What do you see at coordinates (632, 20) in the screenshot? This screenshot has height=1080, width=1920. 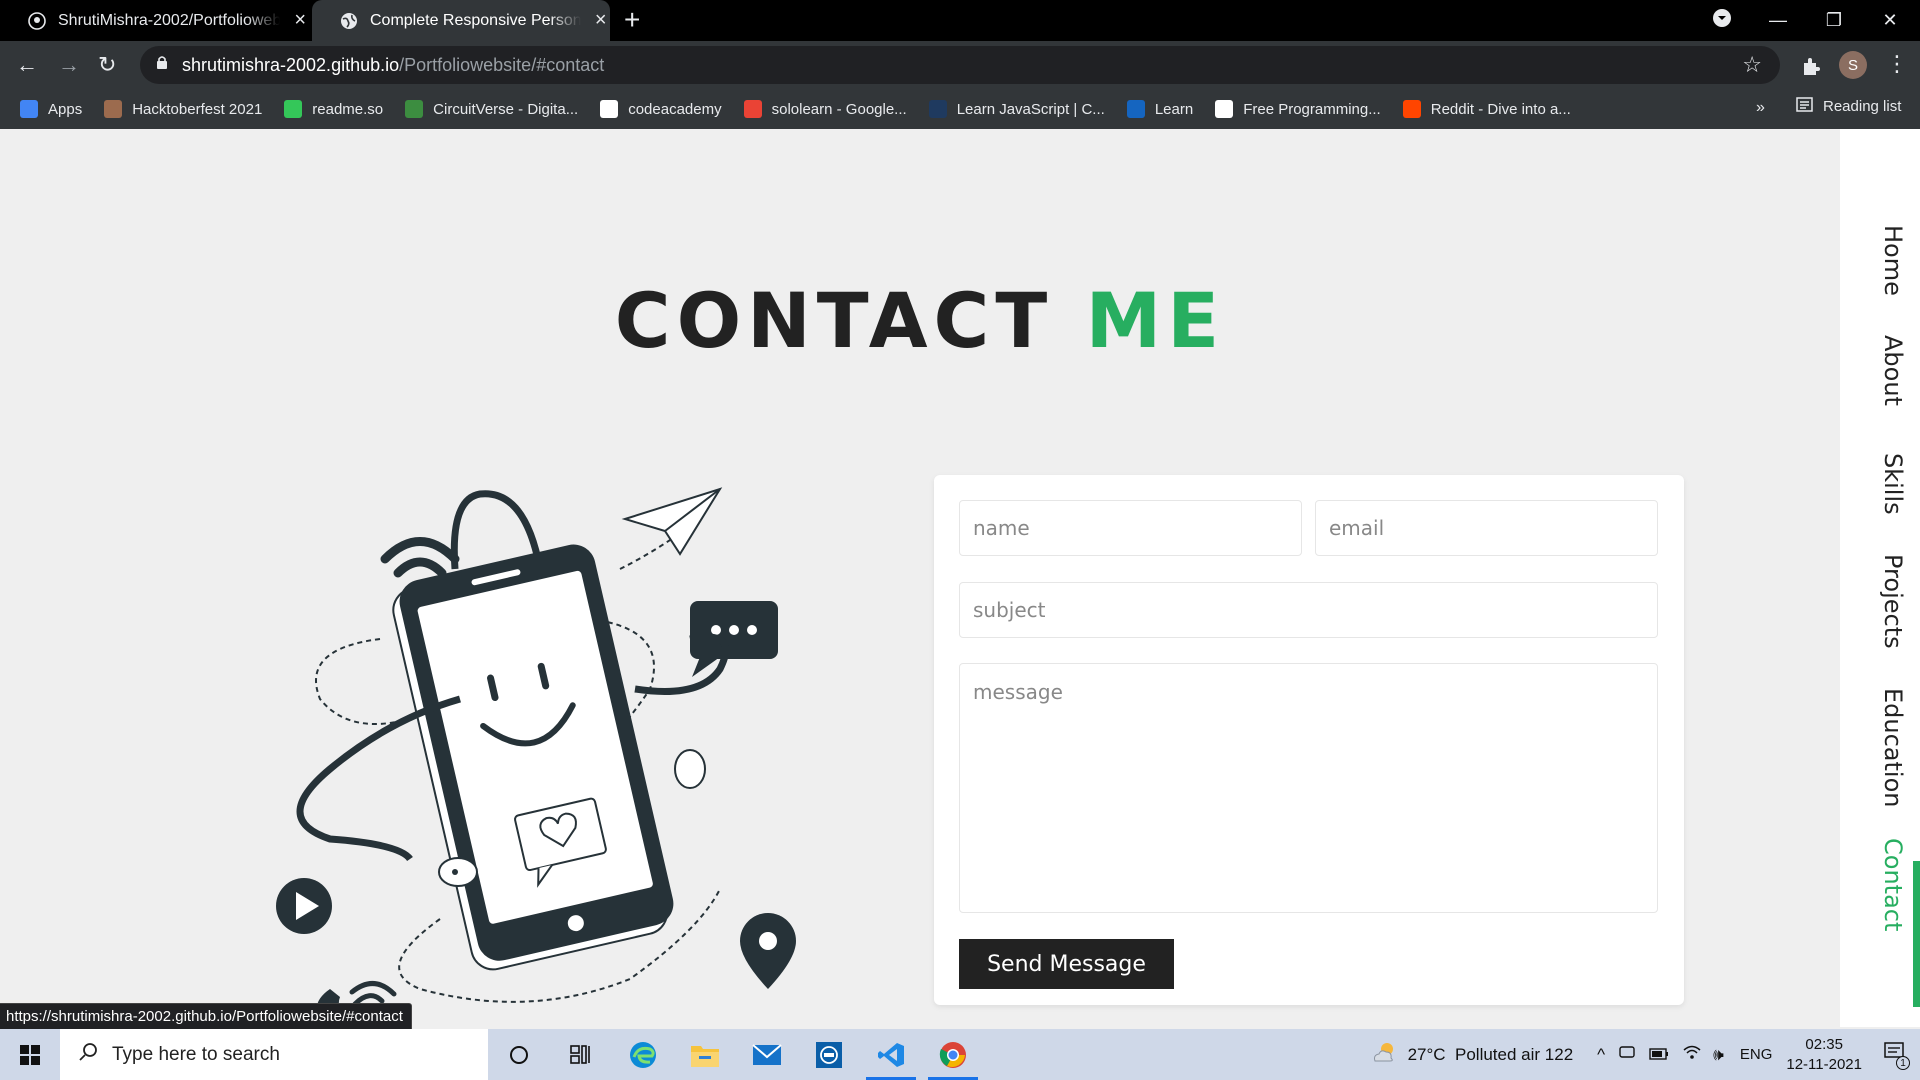 I see `new-tab-button: +` at bounding box center [632, 20].